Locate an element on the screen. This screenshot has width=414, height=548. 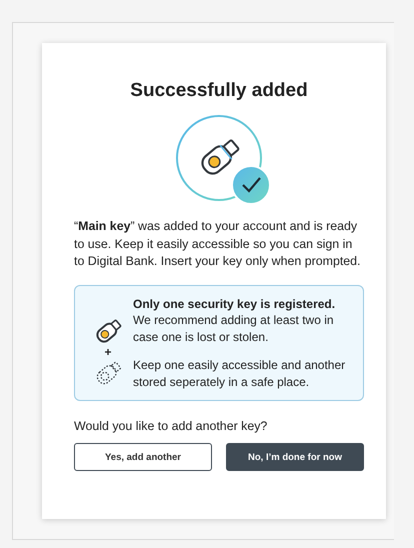
notice-text: Only one security key is registered. We recommend adding at least two in case one is lost or stolen. is located at coordinates (234, 320).